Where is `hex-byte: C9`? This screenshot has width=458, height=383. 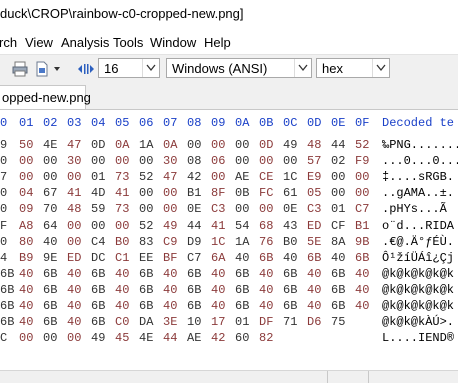 hex-byte: C9 is located at coordinates (170, 242).